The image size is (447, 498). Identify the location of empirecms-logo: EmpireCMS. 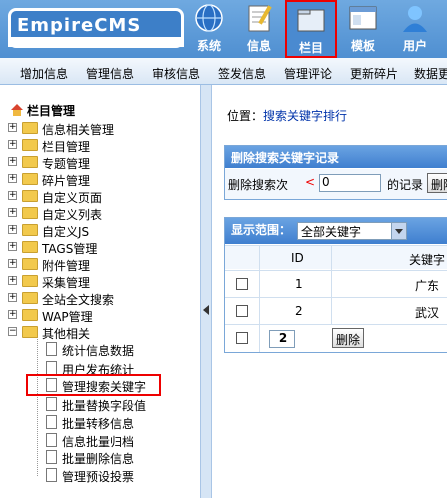
(96, 28).